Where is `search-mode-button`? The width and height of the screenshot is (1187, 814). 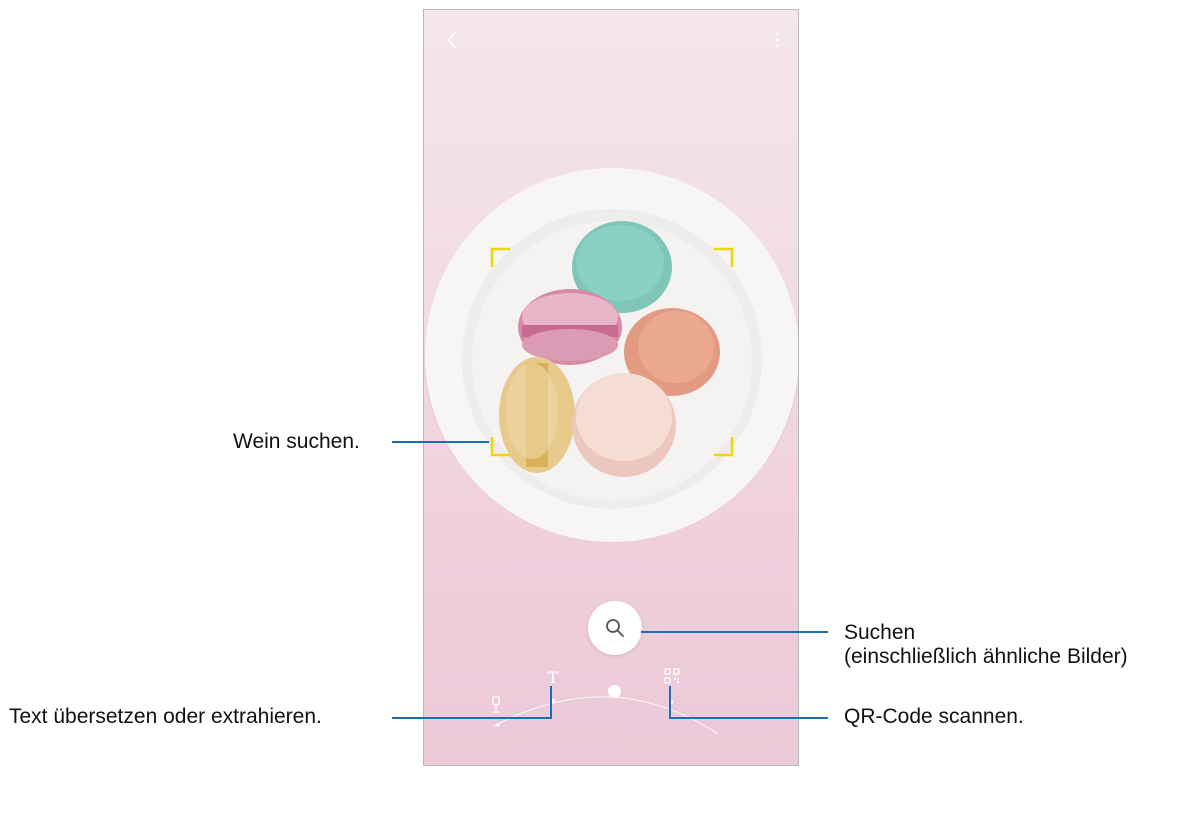 search-mode-button is located at coordinates (615, 628).